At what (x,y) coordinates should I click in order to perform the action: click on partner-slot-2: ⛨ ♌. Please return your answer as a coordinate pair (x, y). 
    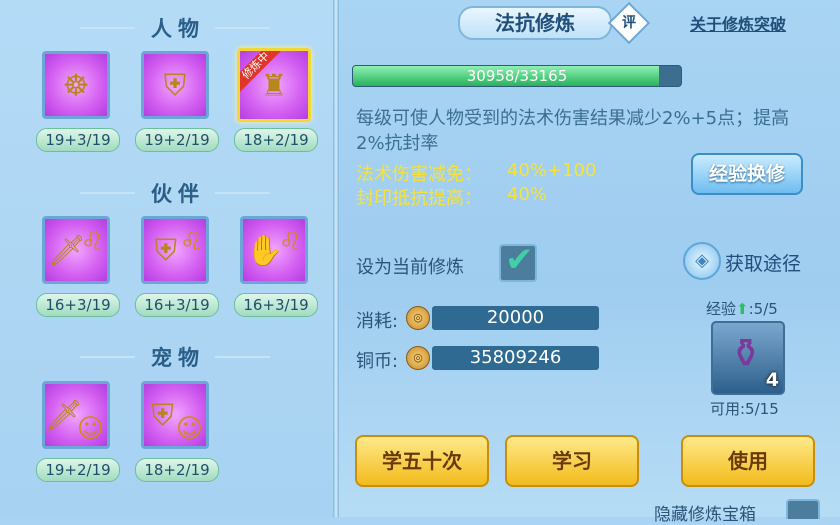
    Looking at the image, I should click on (175, 250).